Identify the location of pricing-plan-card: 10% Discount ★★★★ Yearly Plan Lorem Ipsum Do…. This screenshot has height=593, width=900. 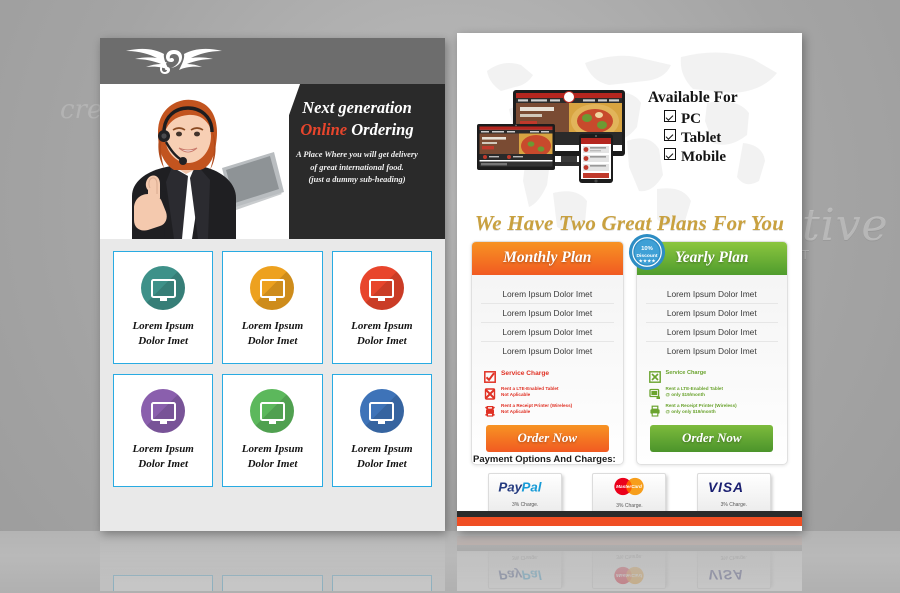
(708, 349).